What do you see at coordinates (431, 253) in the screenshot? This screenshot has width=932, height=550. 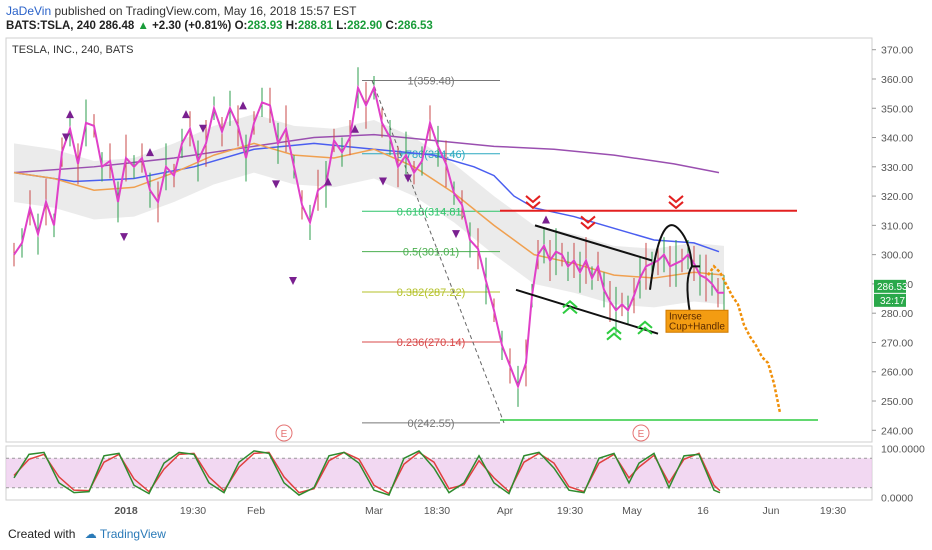 I see `fib-level-label: 0.5(301.01)` at bounding box center [431, 253].